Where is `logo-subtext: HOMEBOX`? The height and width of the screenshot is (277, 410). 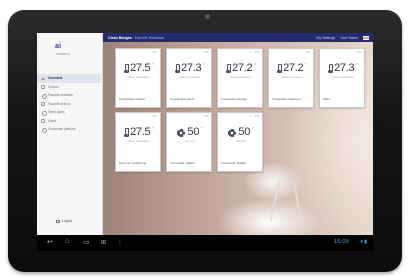 logo-subtext: HOMEBOX is located at coordinates (63, 54).